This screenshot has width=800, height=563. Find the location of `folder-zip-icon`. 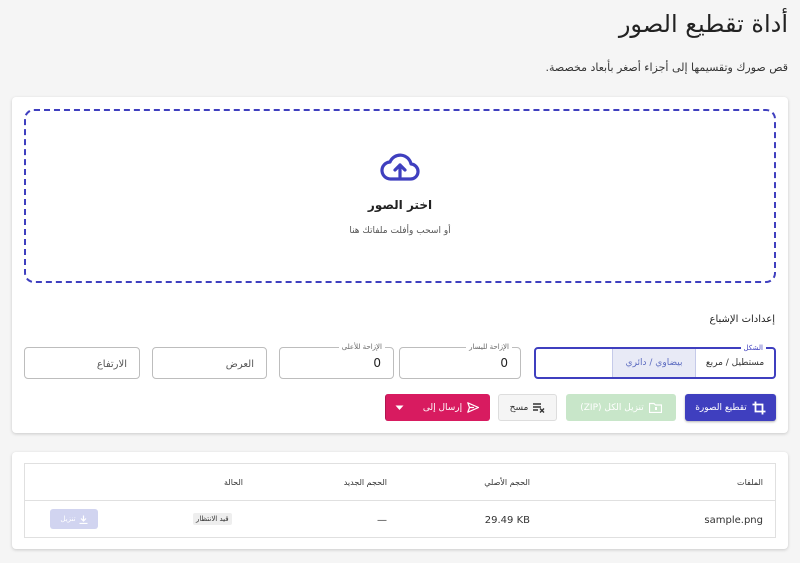

folder-zip-icon is located at coordinates (655, 407).